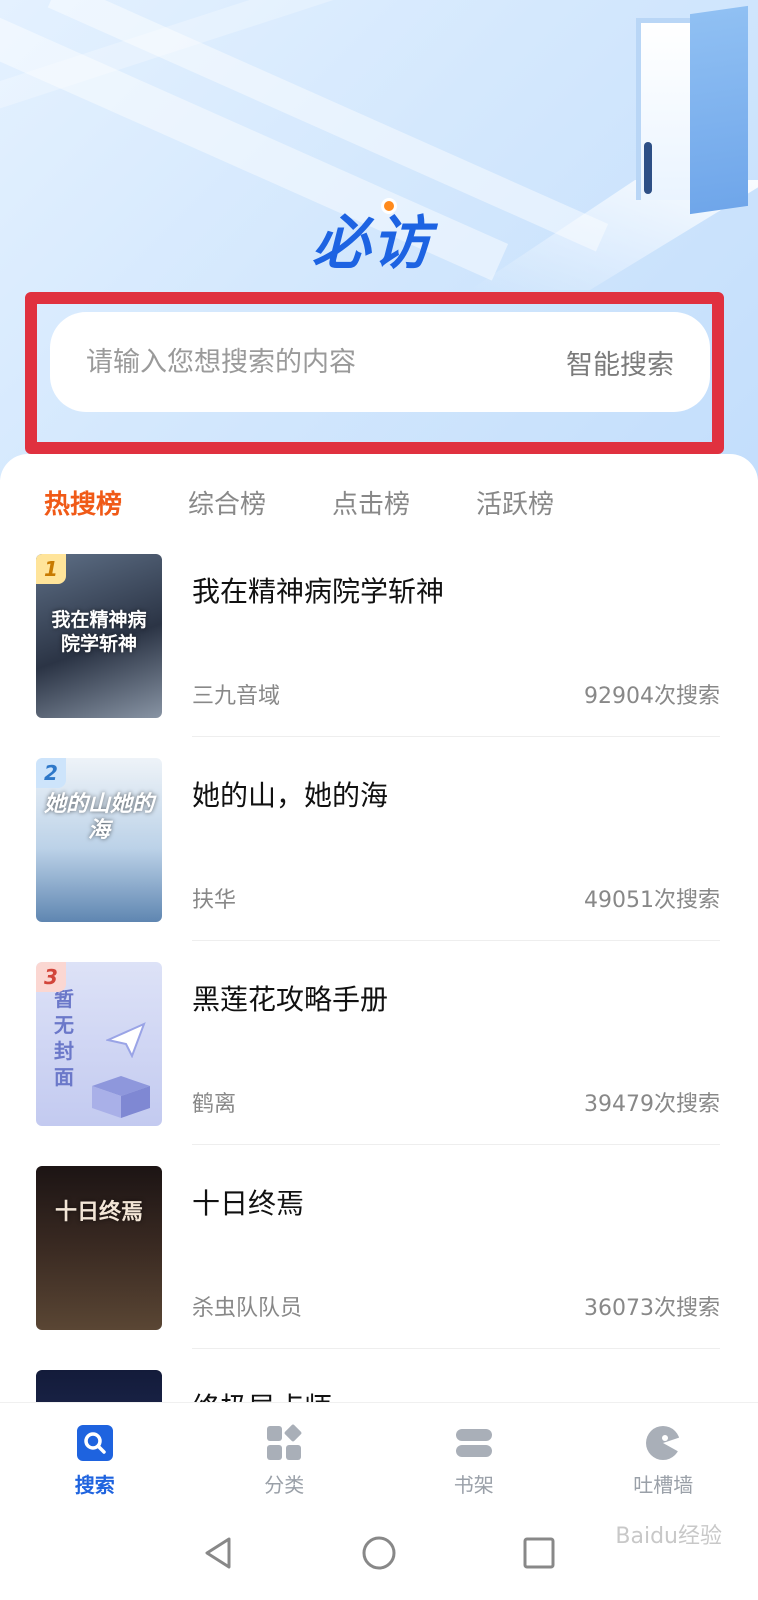 Image resolution: width=758 pixels, height=1600 pixels. What do you see at coordinates (99, 1044) in the screenshot?
I see `book-cover: 暂无封面 3` at bounding box center [99, 1044].